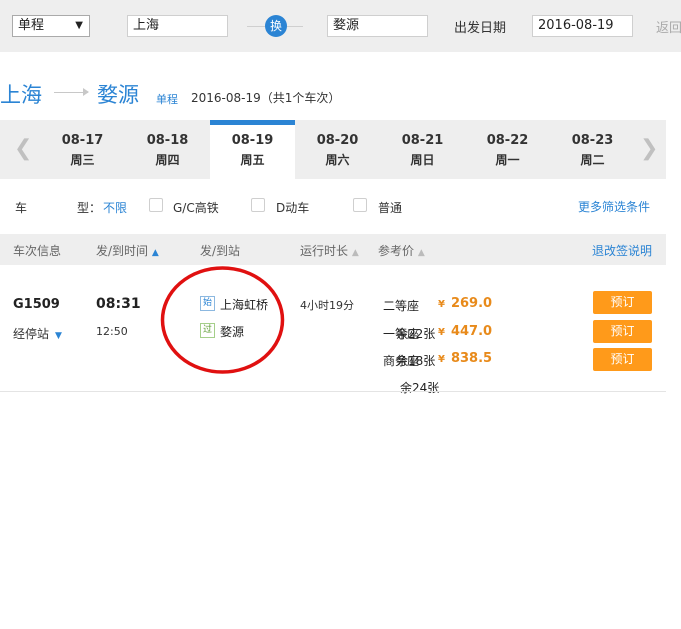  What do you see at coordinates (252, 160) in the screenshot?
I see `date-tab-weekday: 周五` at bounding box center [252, 160].